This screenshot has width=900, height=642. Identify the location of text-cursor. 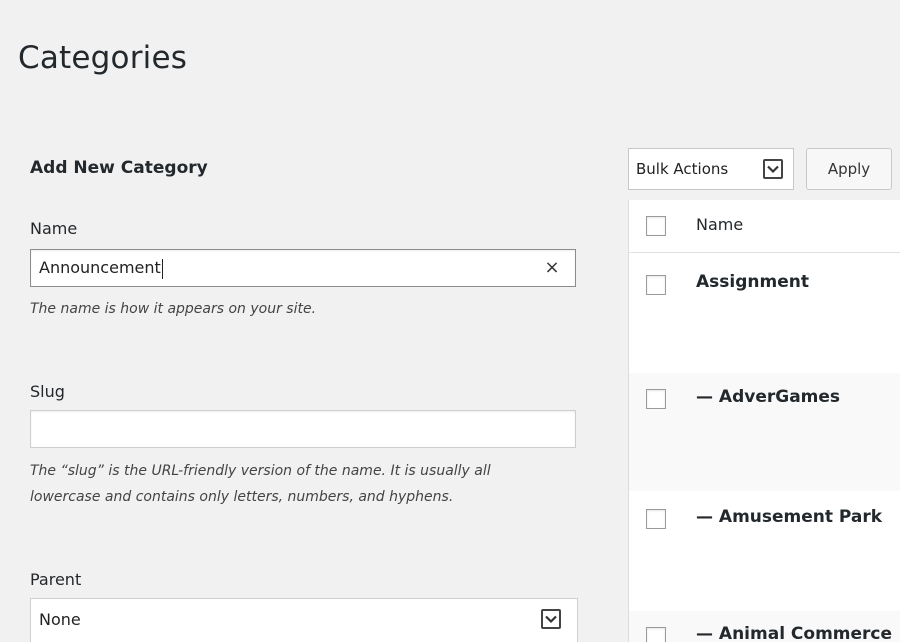
(162, 268).